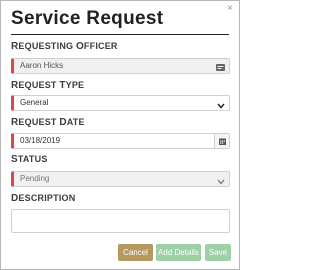  What do you see at coordinates (135, 252) in the screenshot?
I see `cancel-button: Cancel` at bounding box center [135, 252].